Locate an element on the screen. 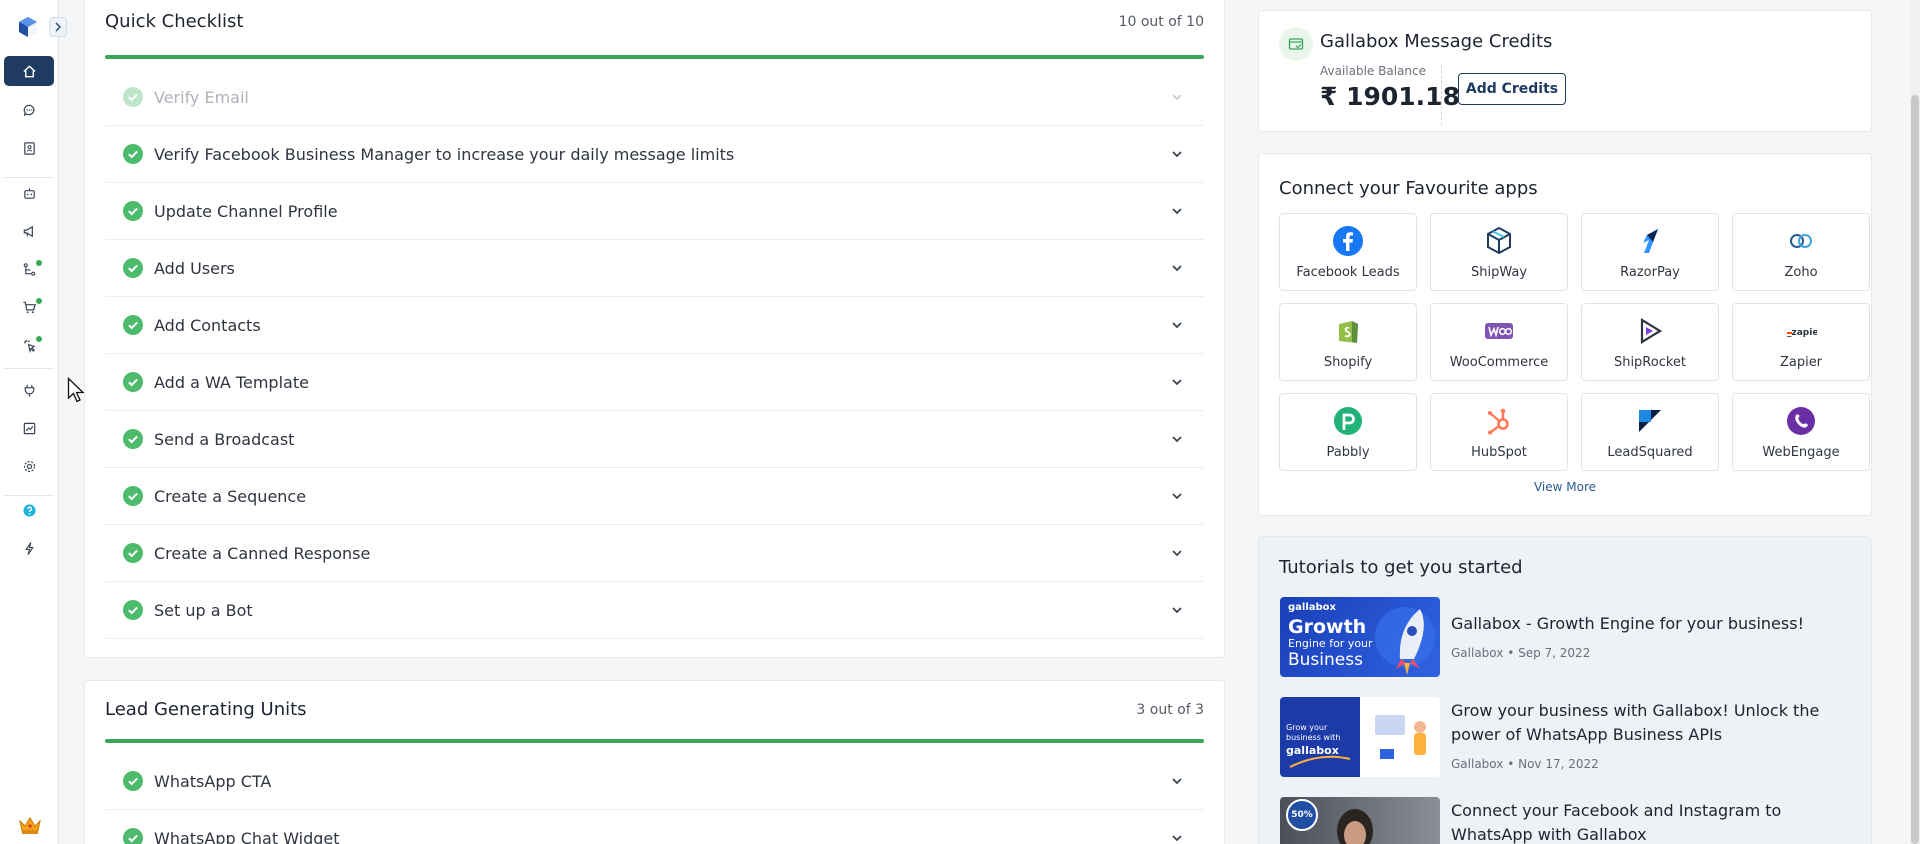  sidebar-expand-button is located at coordinates (58, 27).